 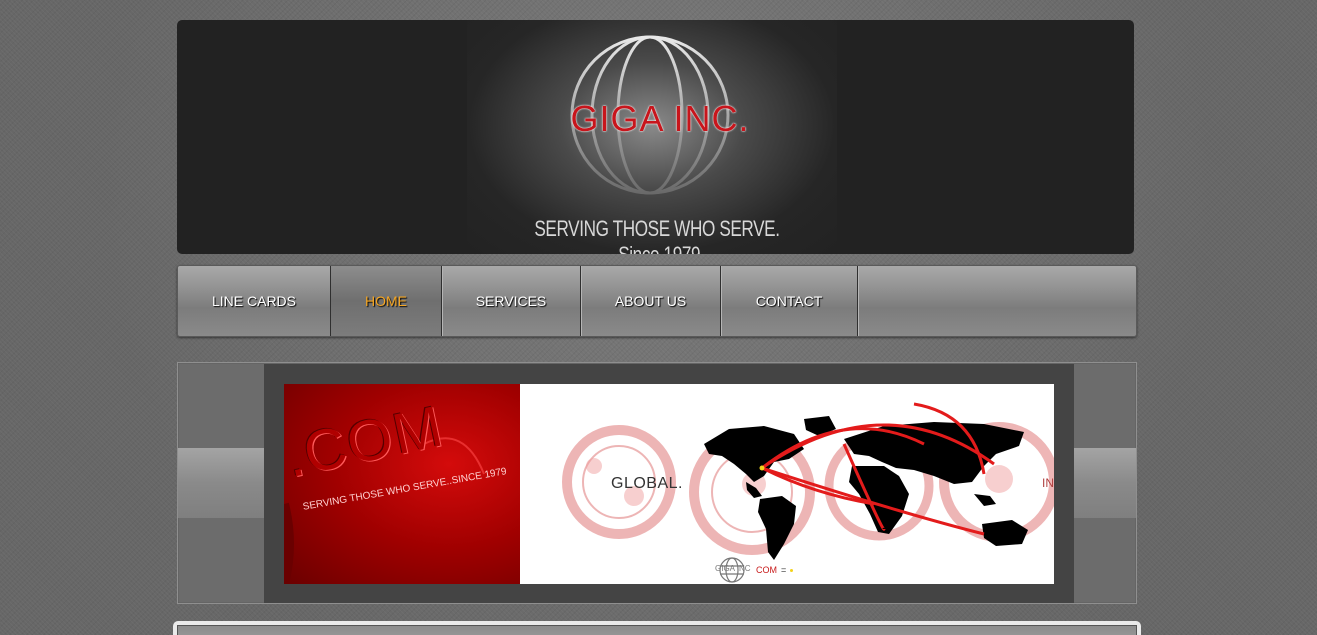 I want to click on nav-item-about-us: ABOUT US, so click(x=651, y=301).